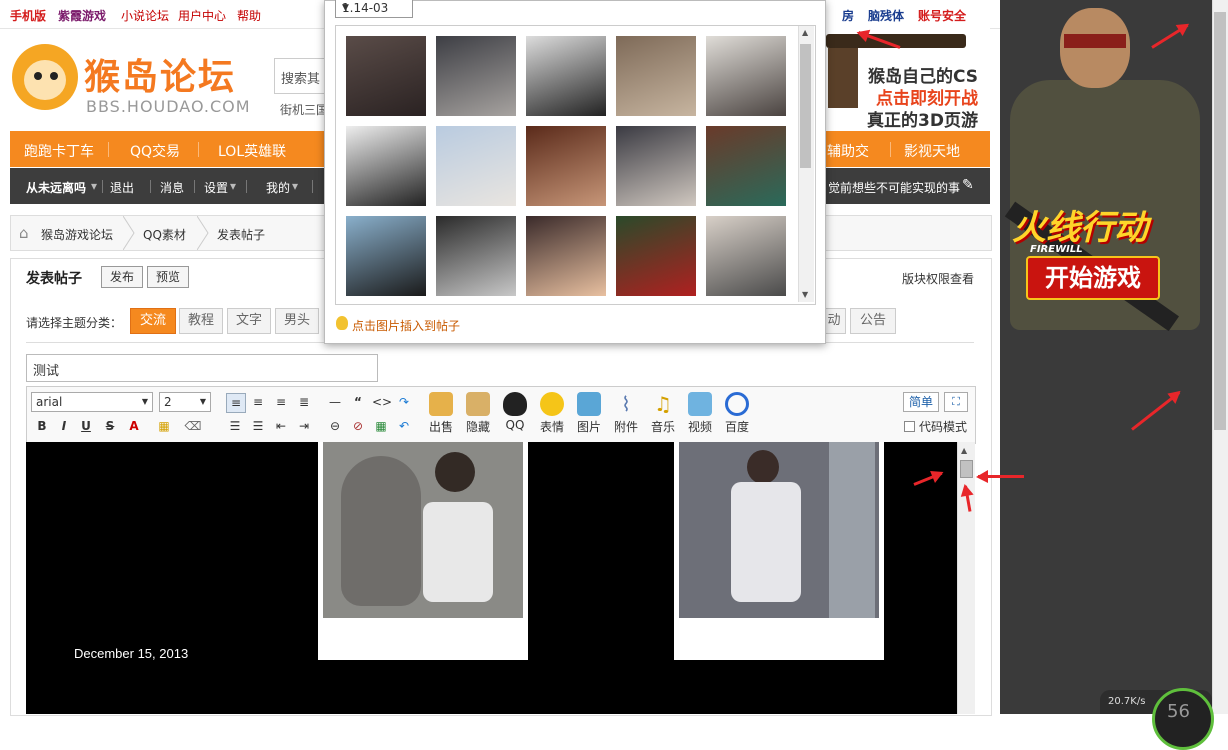 Image resolution: width=1228 pixels, height=750 pixels. Describe the element at coordinates (1093, 278) in the screenshot. I see `ad-start-game-button: 开始游戏` at that location.